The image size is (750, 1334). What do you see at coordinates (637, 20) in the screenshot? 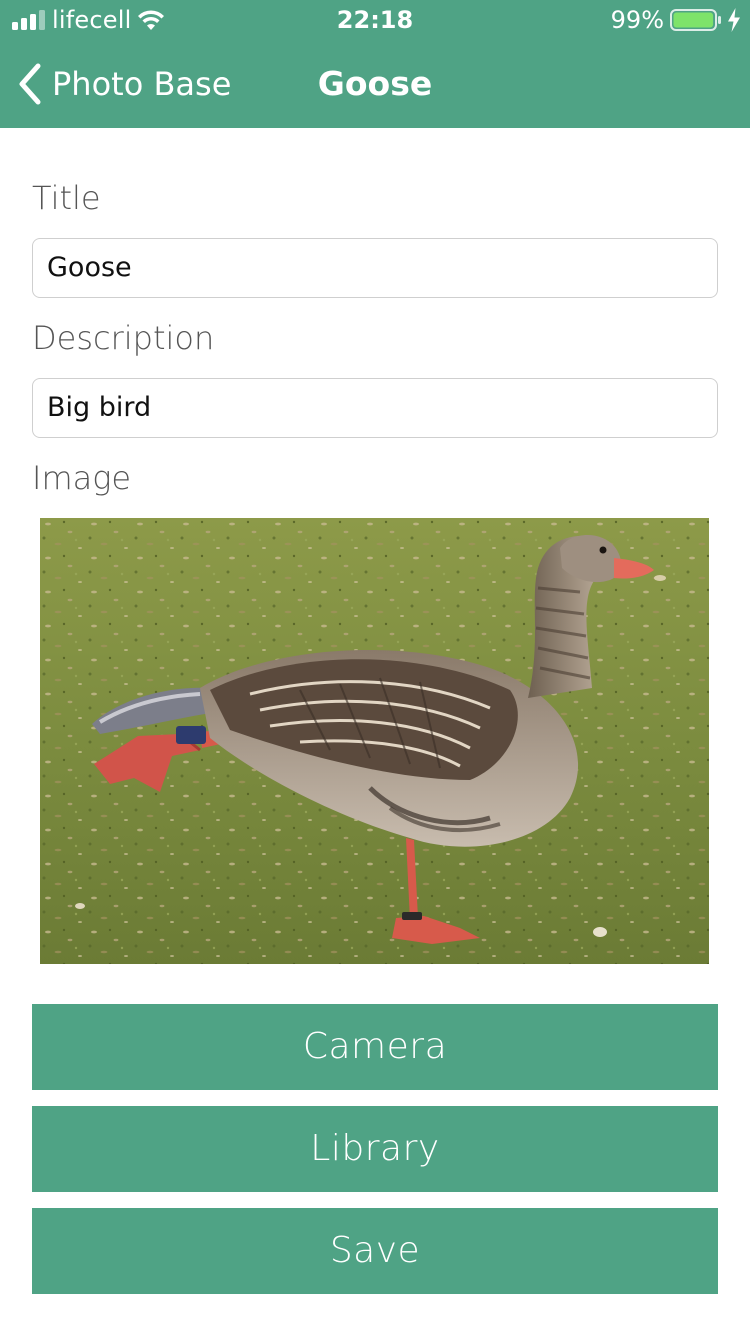
I see `battery-percentage: 99%` at bounding box center [637, 20].